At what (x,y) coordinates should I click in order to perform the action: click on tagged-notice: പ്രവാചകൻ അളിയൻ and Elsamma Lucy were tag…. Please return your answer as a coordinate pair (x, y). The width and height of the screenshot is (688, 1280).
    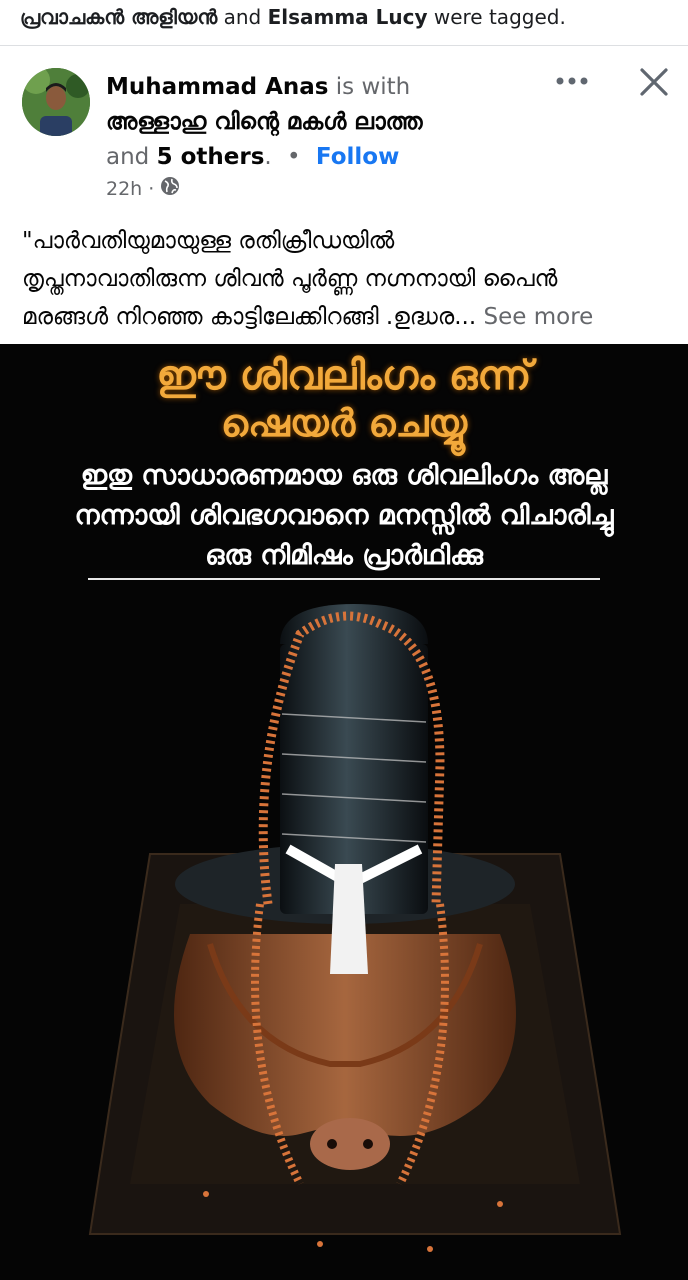
    Looking at the image, I should click on (350, 17).